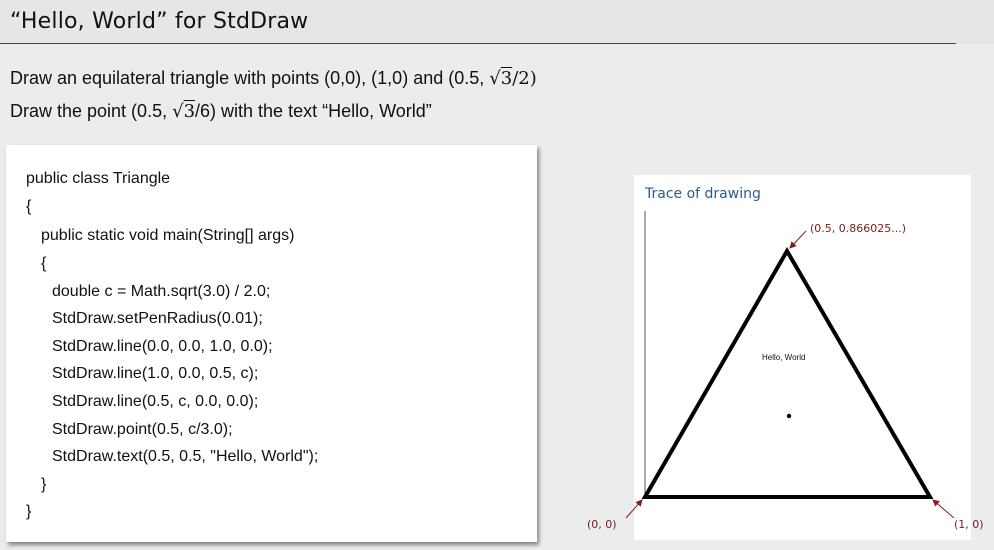 The height and width of the screenshot is (550, 994). I want to click on arrow-origin, so click(634, 509).